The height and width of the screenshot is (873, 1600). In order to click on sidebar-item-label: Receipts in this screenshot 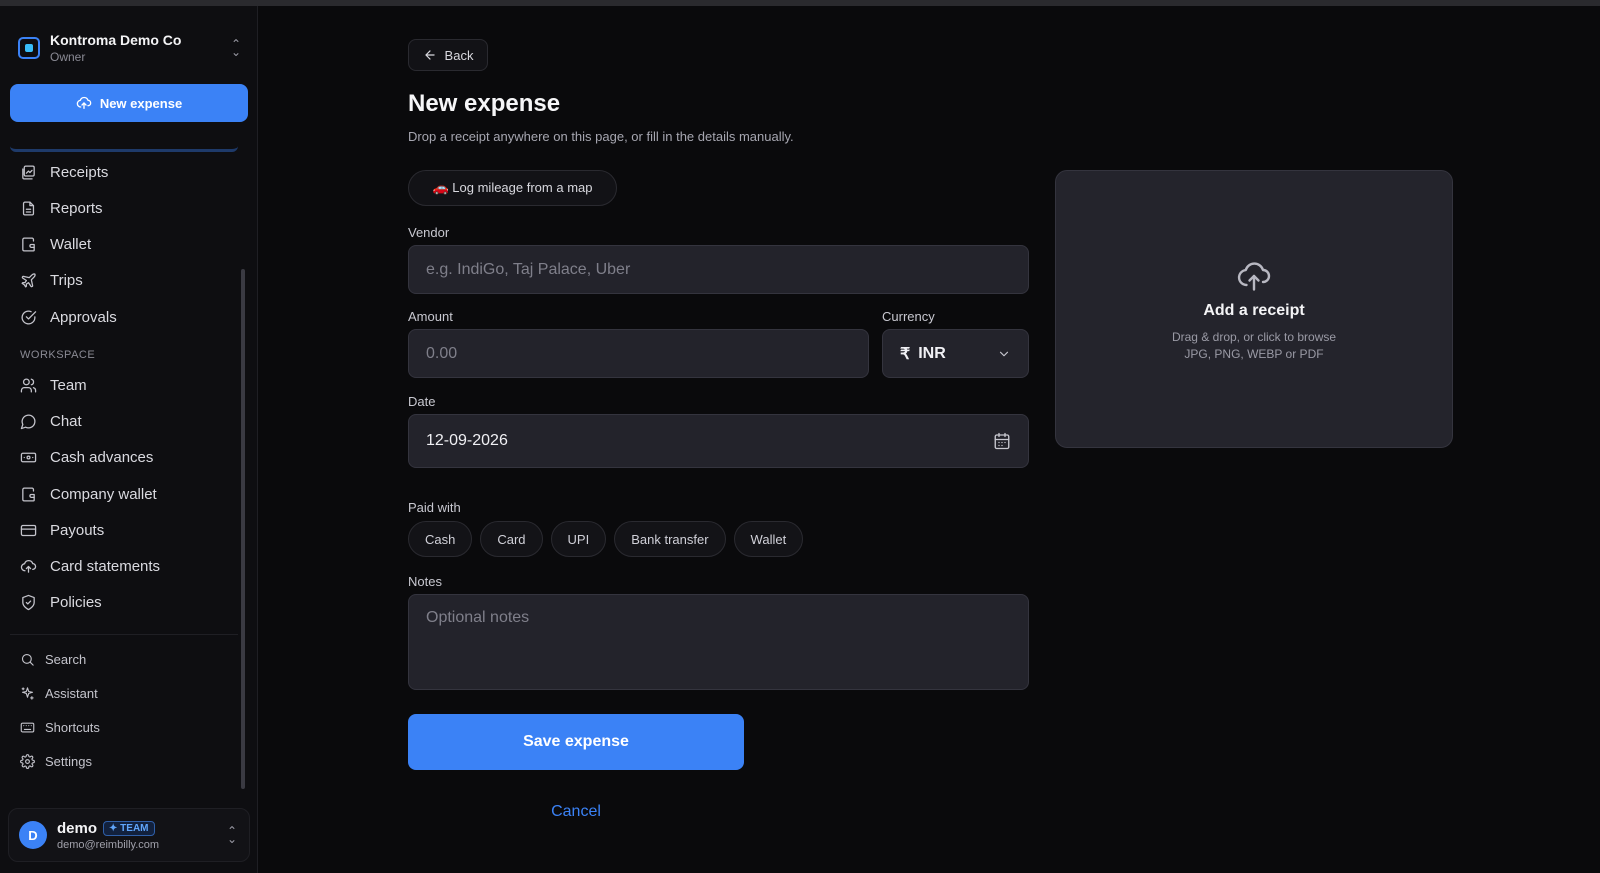, I will do `click(79, 172)`.